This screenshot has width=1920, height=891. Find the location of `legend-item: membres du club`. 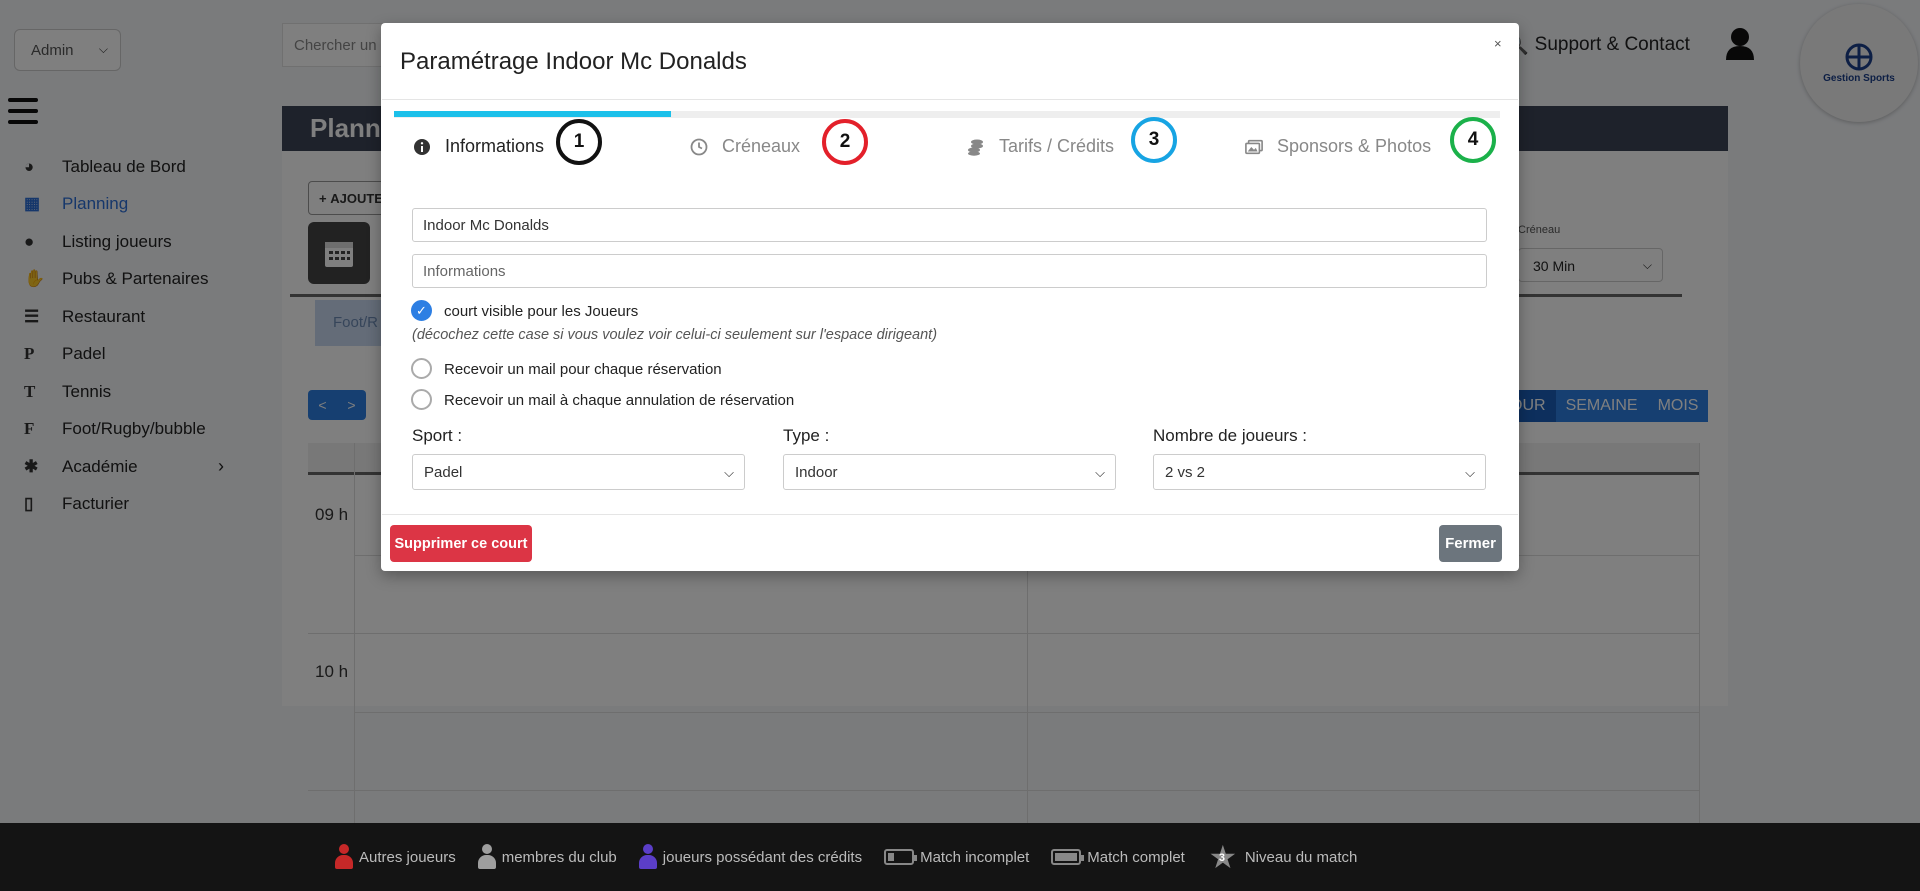

legend-item: membres du club is located at coordinates (547, 857).